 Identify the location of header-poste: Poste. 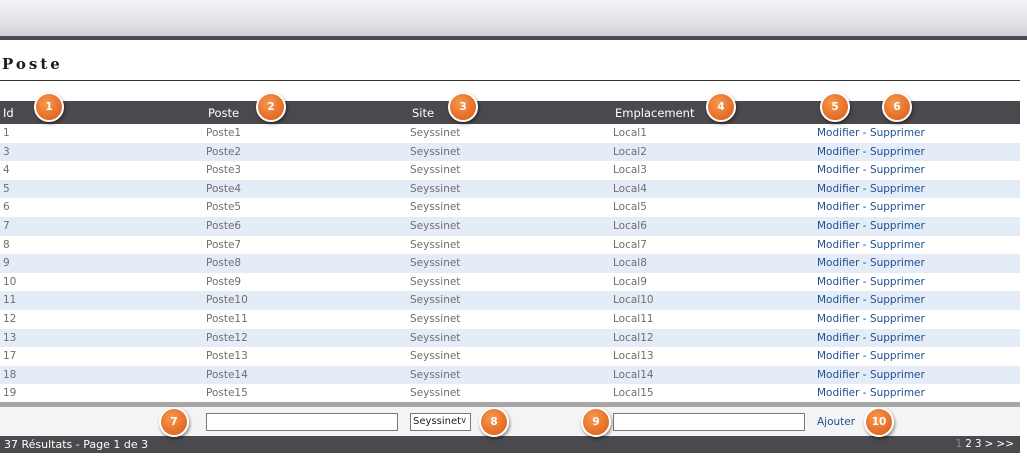
(223, 113).